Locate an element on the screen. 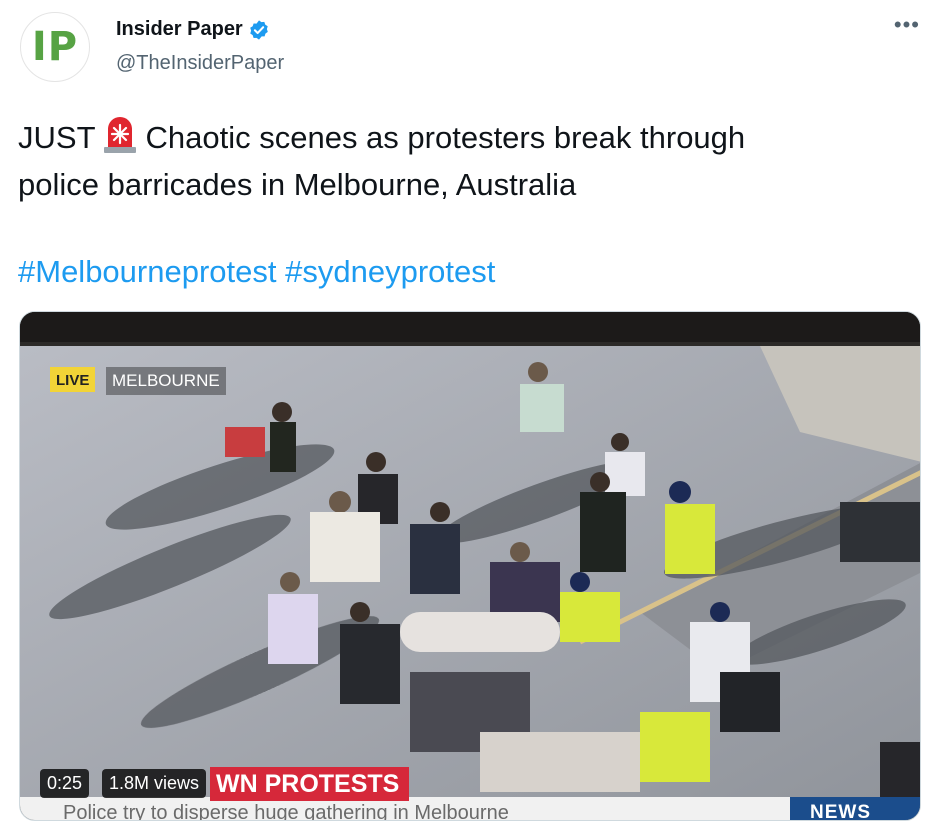 This screenshot has height=840, width=938. avatar-text: IP is located at coordinates (55, 47).